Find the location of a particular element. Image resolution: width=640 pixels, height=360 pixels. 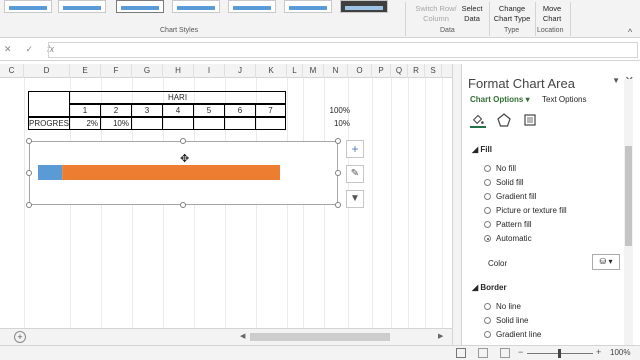

col-header-n: N is located at coordinates (336, 71).